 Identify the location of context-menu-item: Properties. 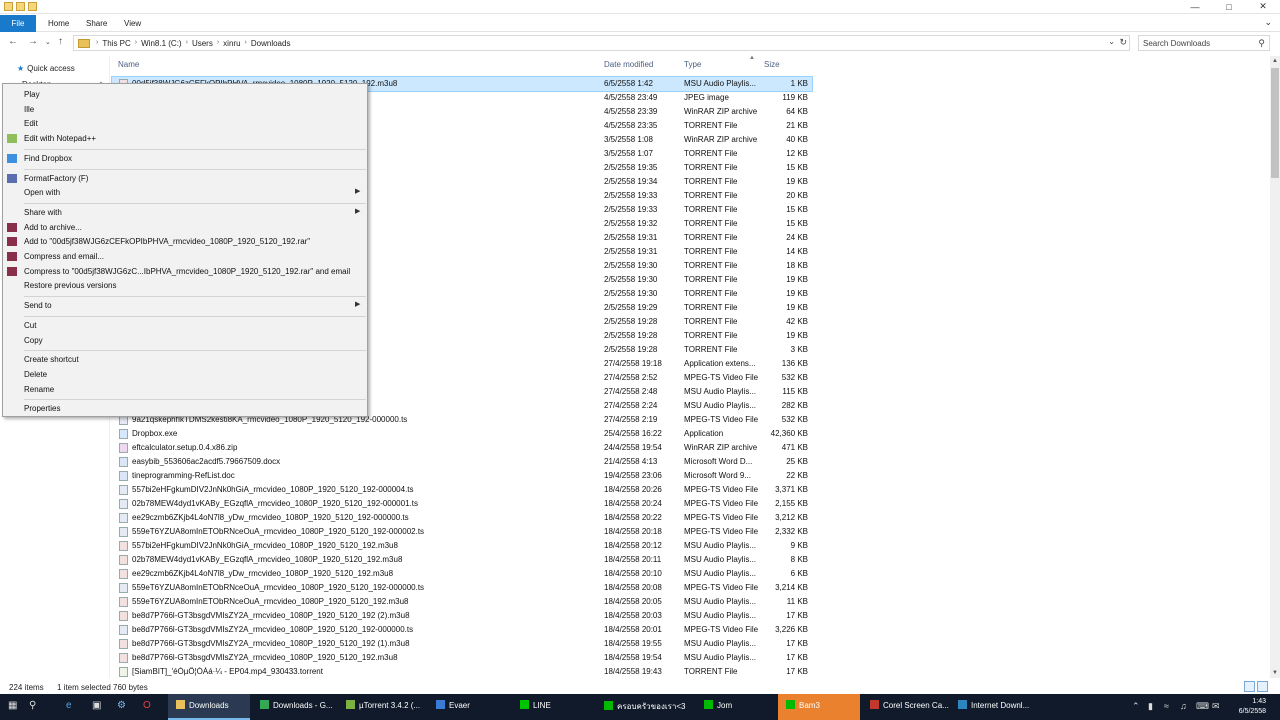
(185, 408).